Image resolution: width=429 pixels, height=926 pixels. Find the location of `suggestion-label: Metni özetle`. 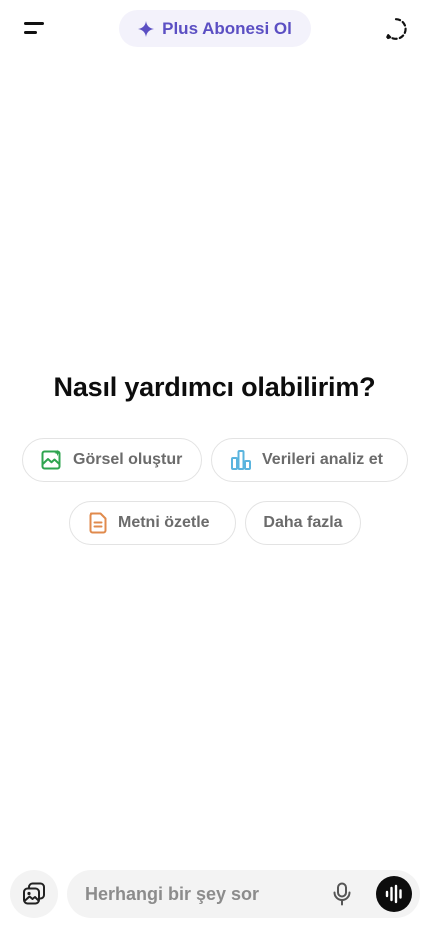

suggestion-label: Metni özetle is located at coordinates (164, 522).